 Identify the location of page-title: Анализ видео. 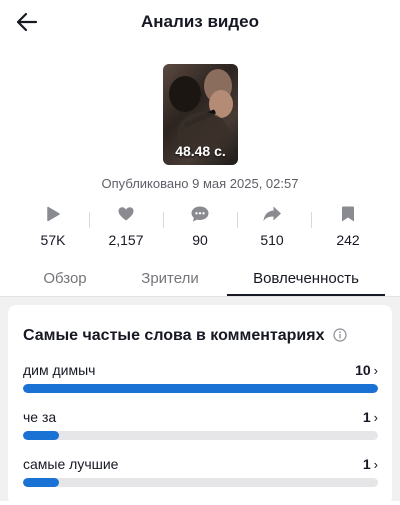
(200, 21).